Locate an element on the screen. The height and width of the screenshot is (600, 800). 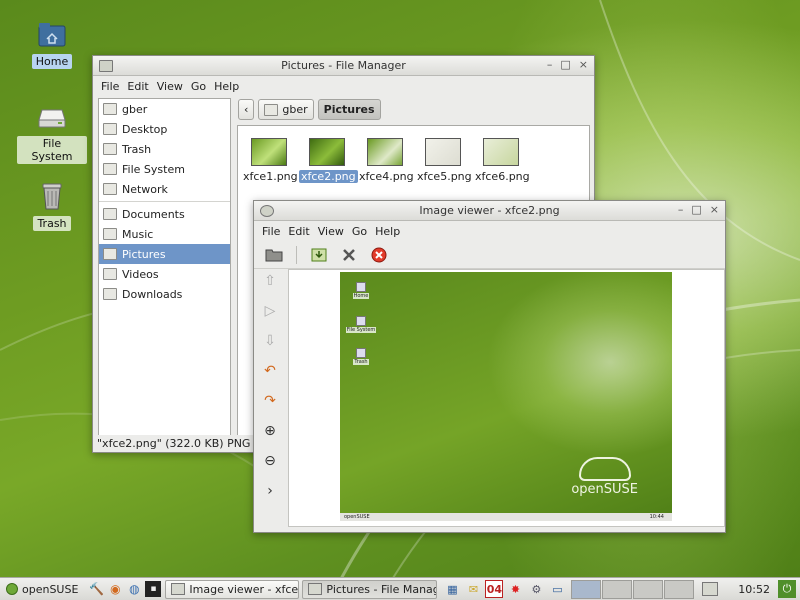
sidebar-item-music: Music is located at coordinates (164, 234).